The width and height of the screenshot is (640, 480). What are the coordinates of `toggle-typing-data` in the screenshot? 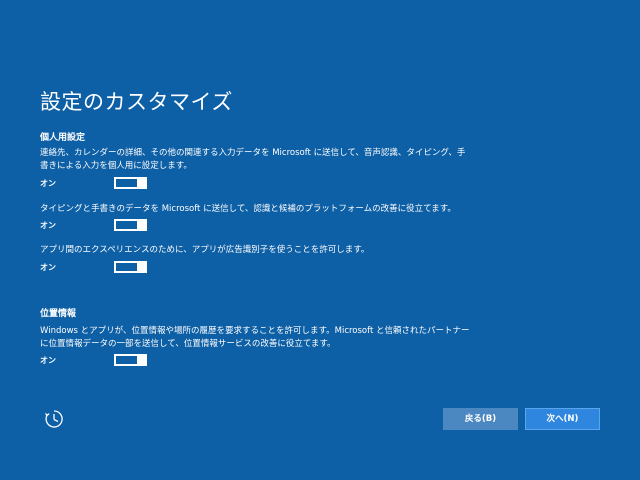 It's located at (130, 225).